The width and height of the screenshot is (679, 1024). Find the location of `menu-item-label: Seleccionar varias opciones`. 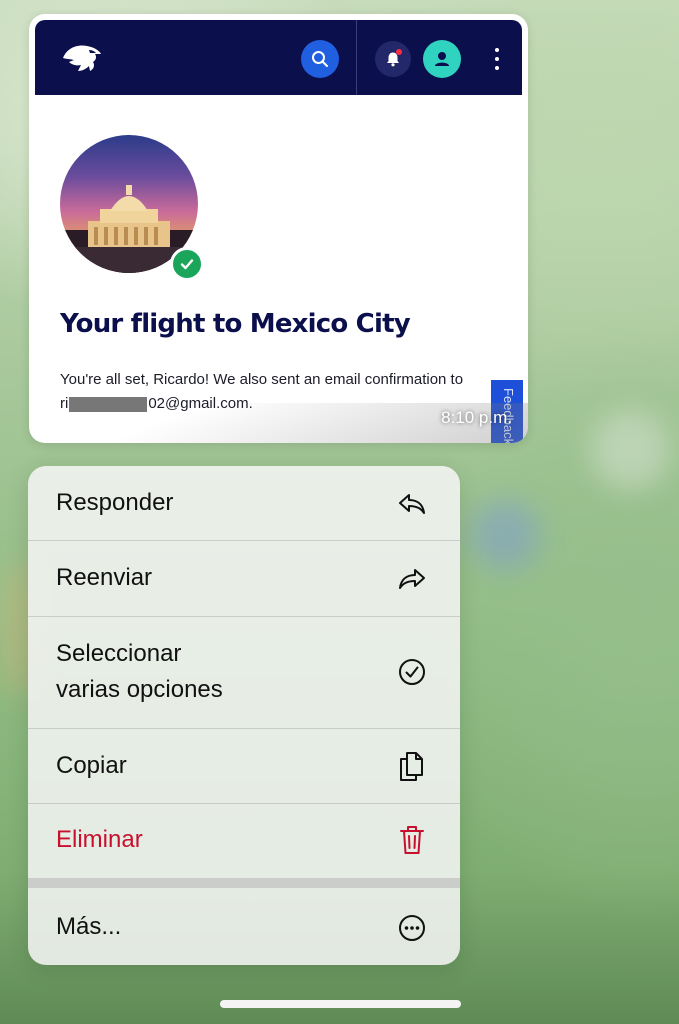

menu-item-label: Seleccionar varias opciones is located at coordinates (139, 672).